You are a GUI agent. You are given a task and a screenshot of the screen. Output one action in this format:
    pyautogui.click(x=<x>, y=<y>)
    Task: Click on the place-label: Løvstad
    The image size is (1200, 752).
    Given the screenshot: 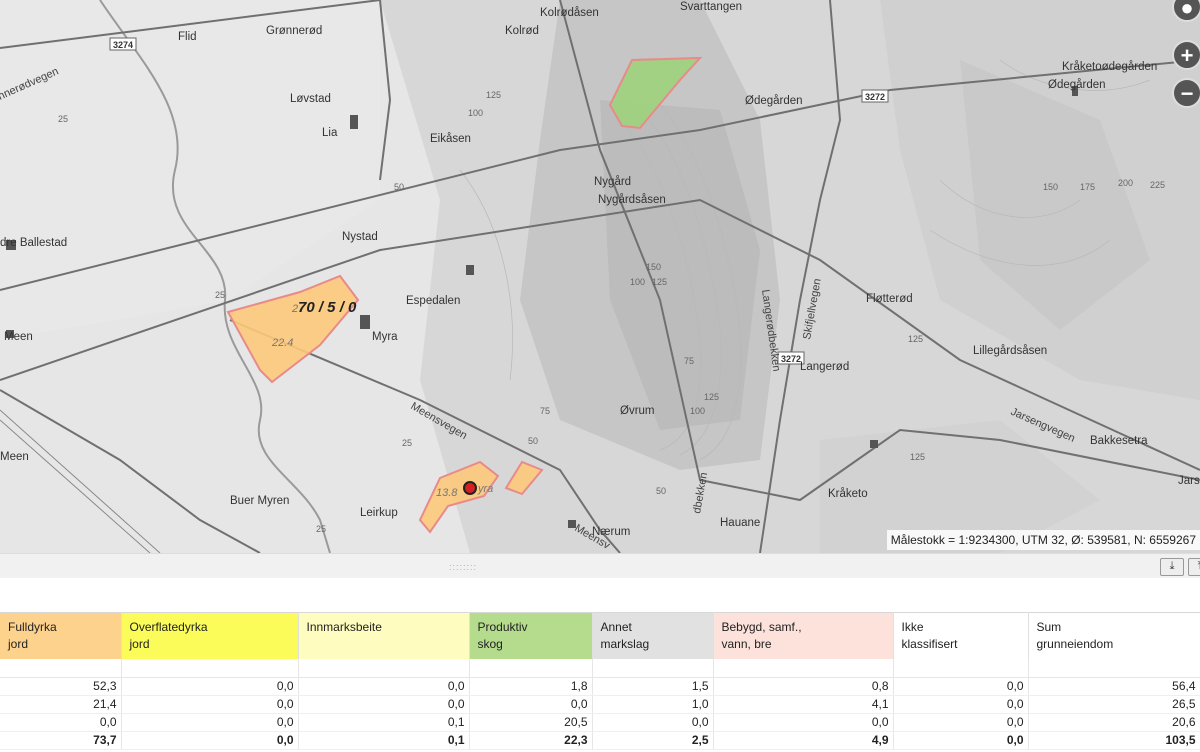 What is the action you would take?
    pyautogui.click(x=310, y=99)
    